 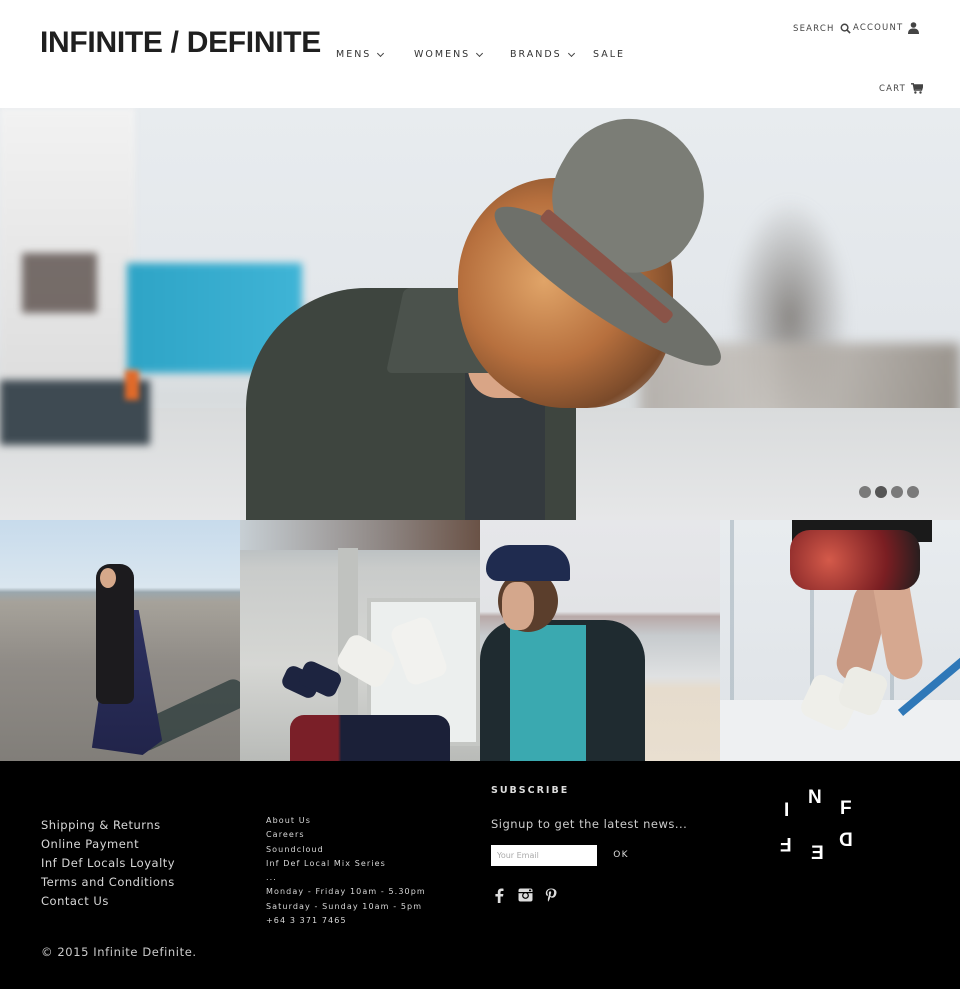 I want to click on nav-label: BRANDS, so click(x=536, y=54).